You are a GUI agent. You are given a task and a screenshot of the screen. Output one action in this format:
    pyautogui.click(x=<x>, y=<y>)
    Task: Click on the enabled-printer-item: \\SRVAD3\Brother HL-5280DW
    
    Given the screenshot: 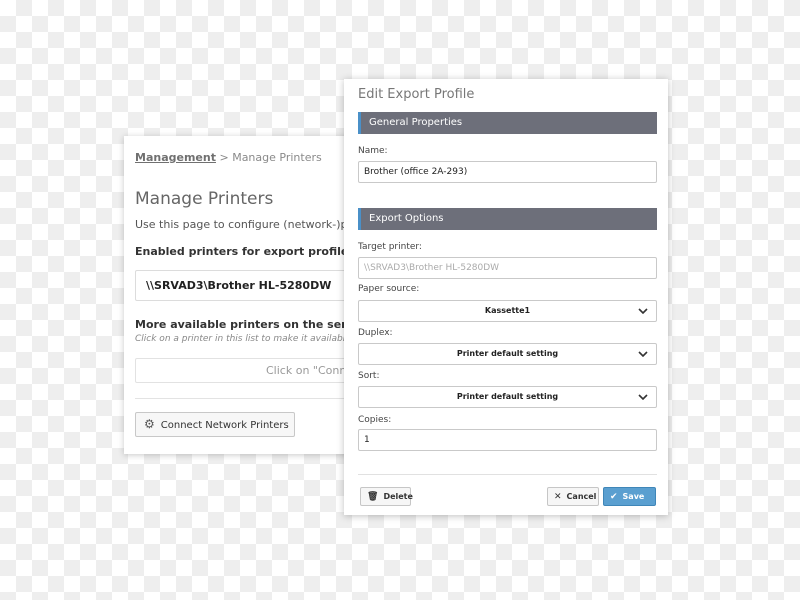 What is the action you would take?
    pyautogui.click(x=244, y=285)
    